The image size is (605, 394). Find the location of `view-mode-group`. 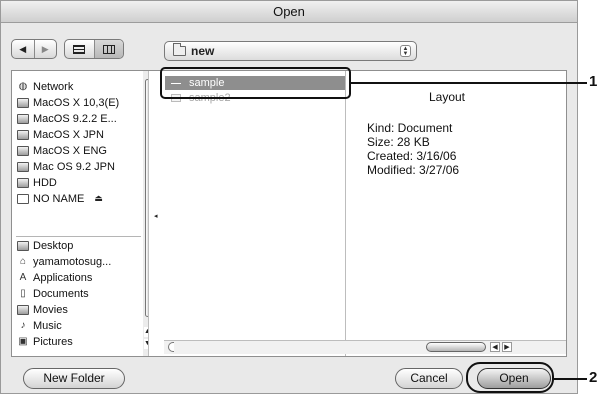

view-mode-group is located at coordinates (94, 49).